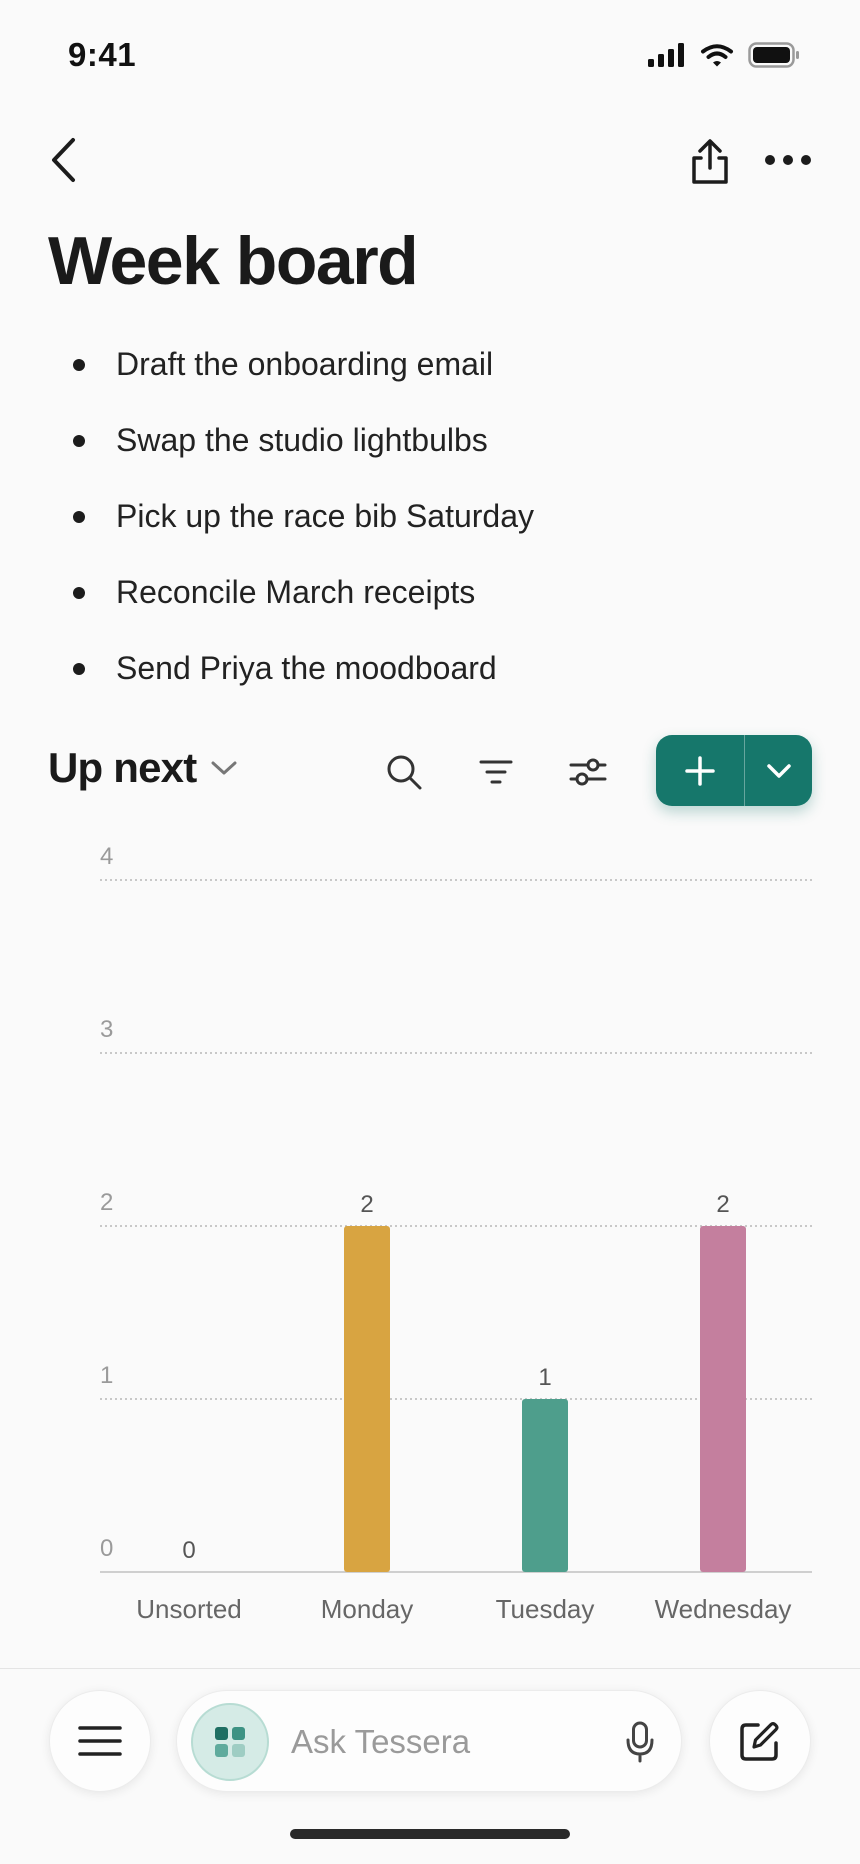  Describe the element at coordinates (302, 440) in the screenshot. I see `list-item-label: Swap the studio lightbulbs` at that location.